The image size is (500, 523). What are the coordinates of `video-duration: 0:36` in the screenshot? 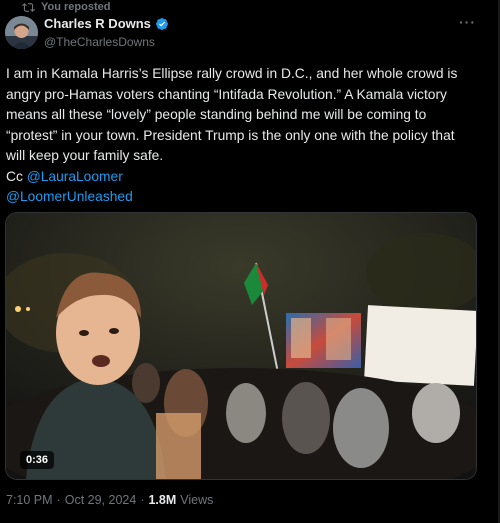 It's located at (37, 460).